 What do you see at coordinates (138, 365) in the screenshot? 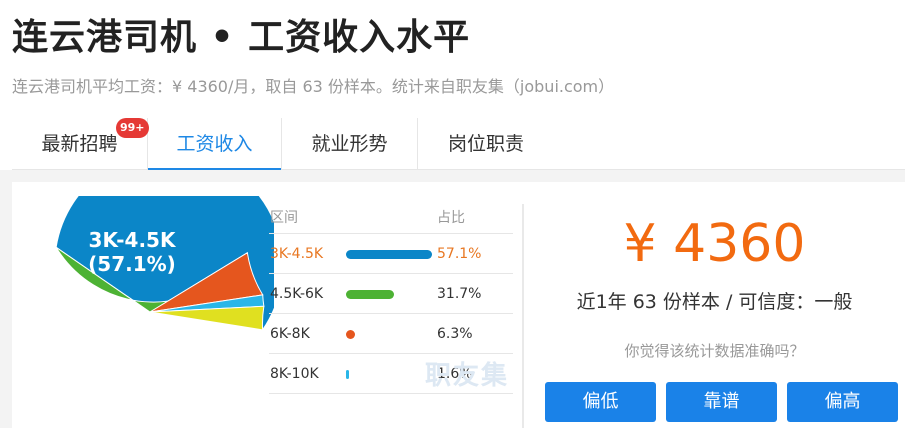
I see `pie-label-4-5k-6k-range: 4.5K-6K` at bounding box center [138, 365].